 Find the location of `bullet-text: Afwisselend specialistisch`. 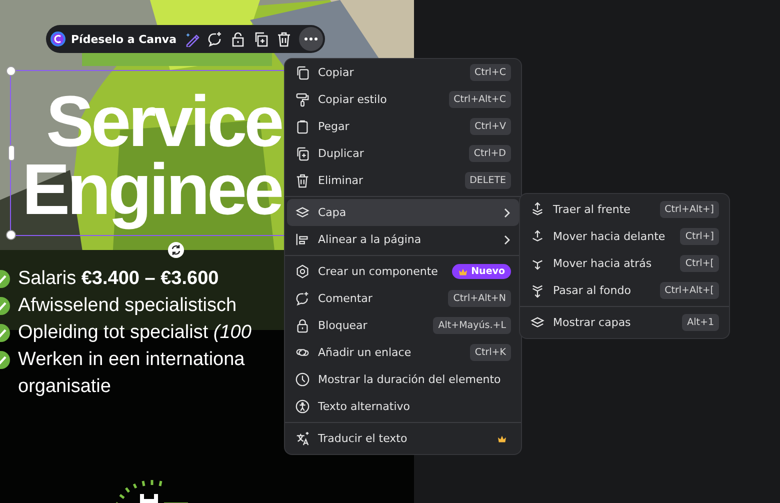

bullet-text: Afwisselend specialistisch is located at coordinates (127, 305).